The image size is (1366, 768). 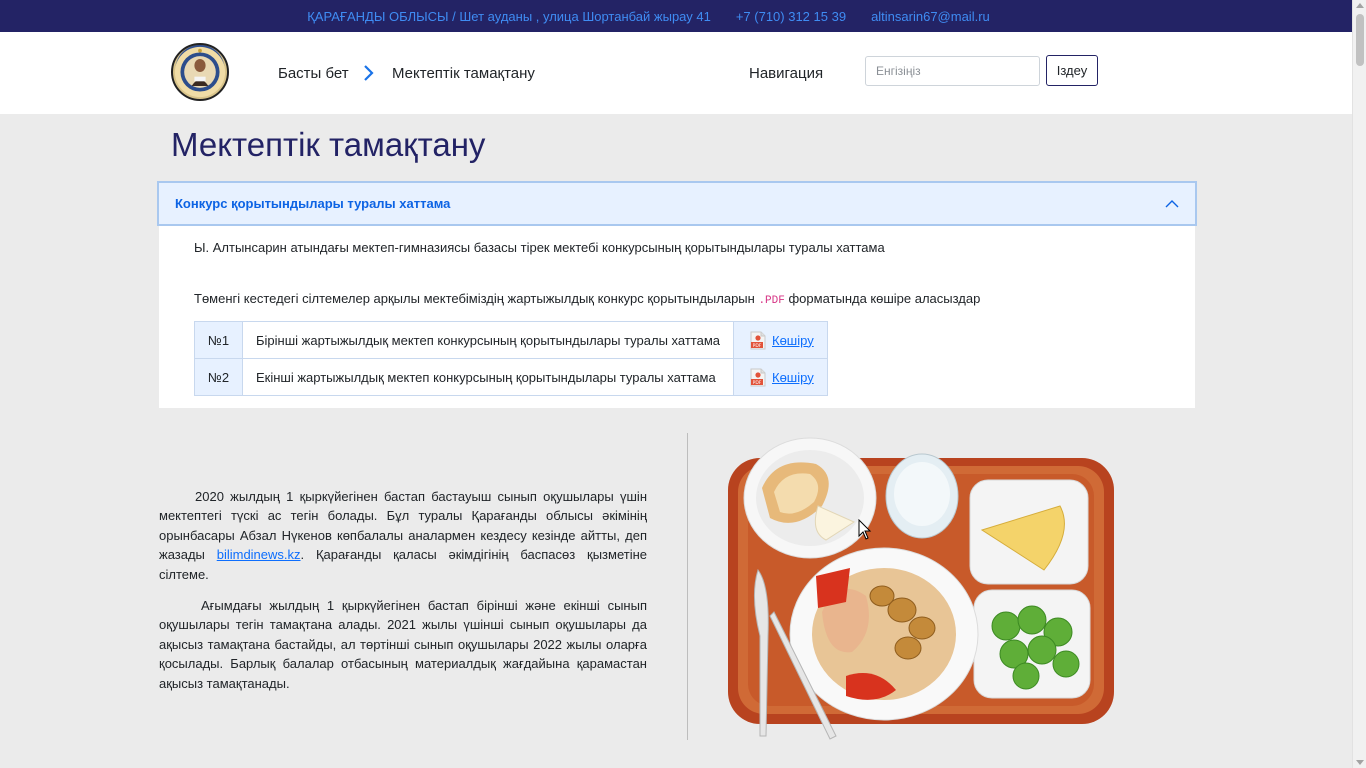 What do you see at coordinates (677, 203) in the screenshot?
I see `accordion-header: Конкурс қорытындылары туралы хаттама` at bounding box center [677, 203].